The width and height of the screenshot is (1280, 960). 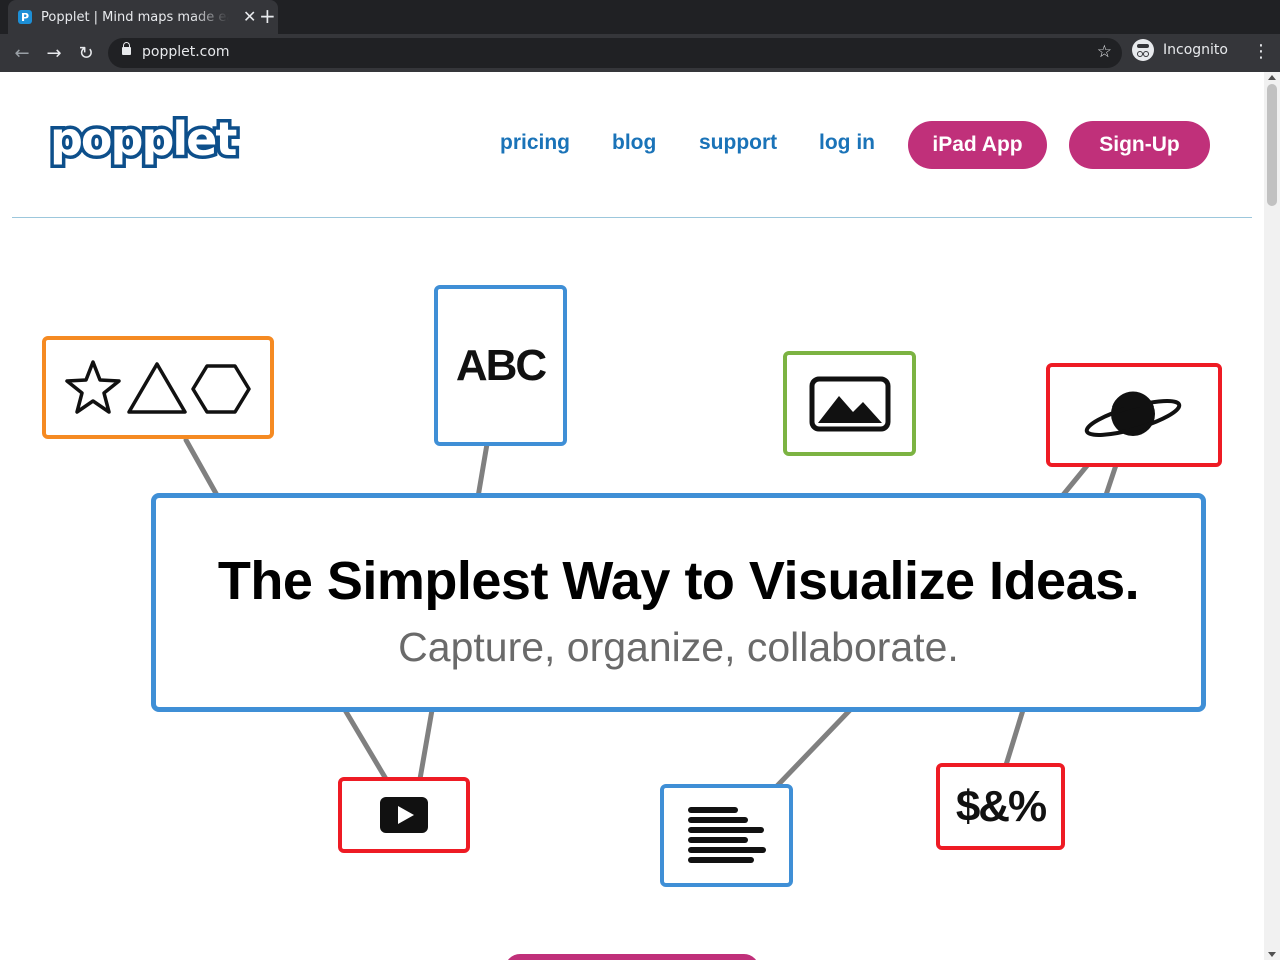 I want to click on symbols-popple: $&%, so click(x=1000, y=806).